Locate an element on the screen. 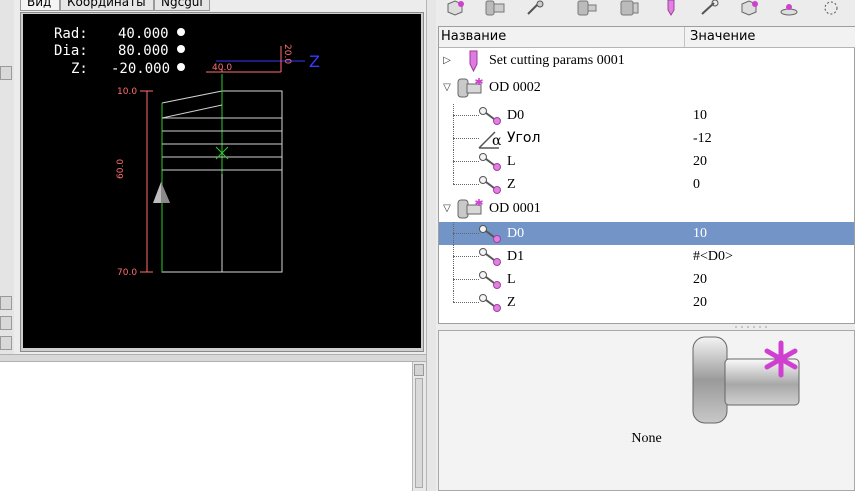 The height and width of the screenshot is (491, 855). tree-operation-row: ▽ OD 0001 is located at coordinates (646, 208).